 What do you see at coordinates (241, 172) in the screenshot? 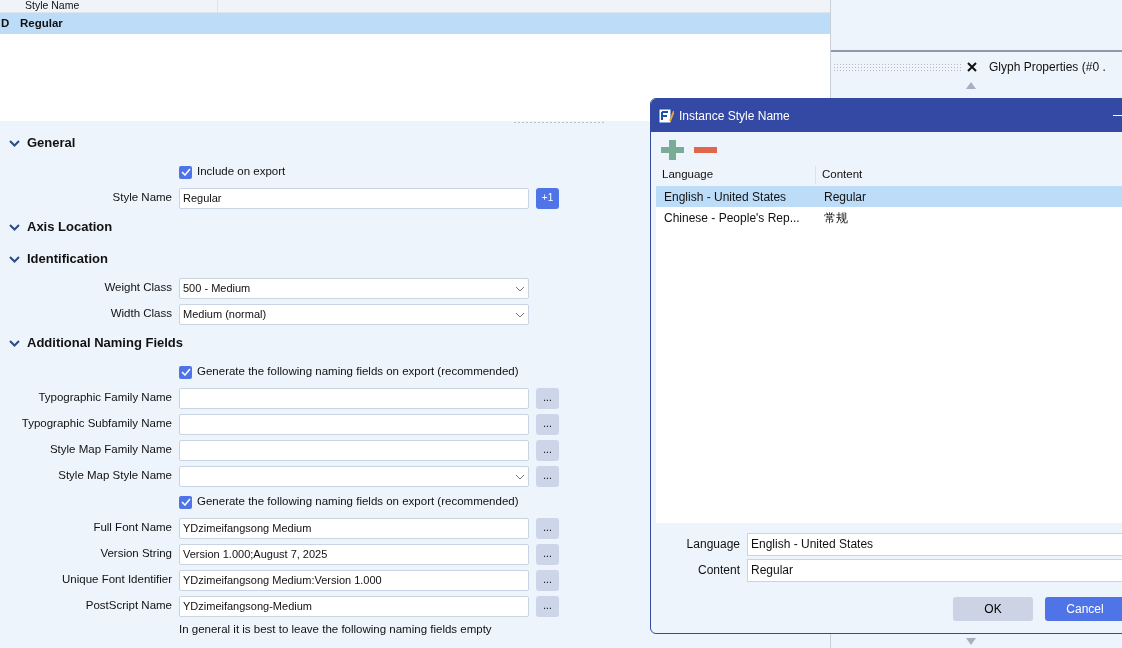
I see `checkbox-label: Include on export` at bounding box center [241, 172].